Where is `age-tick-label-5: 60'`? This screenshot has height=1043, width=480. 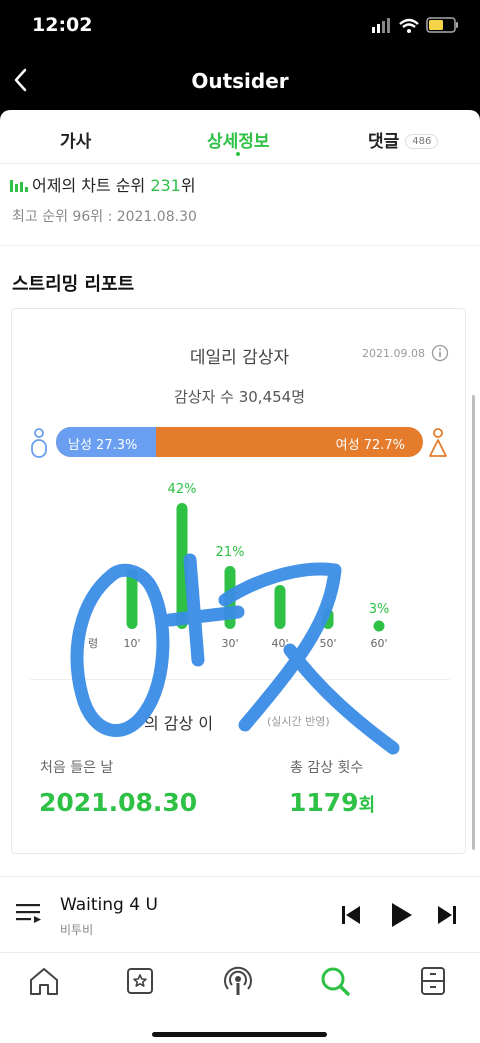 age-tick-label-5: 60' is located at coordinates (378, 643).